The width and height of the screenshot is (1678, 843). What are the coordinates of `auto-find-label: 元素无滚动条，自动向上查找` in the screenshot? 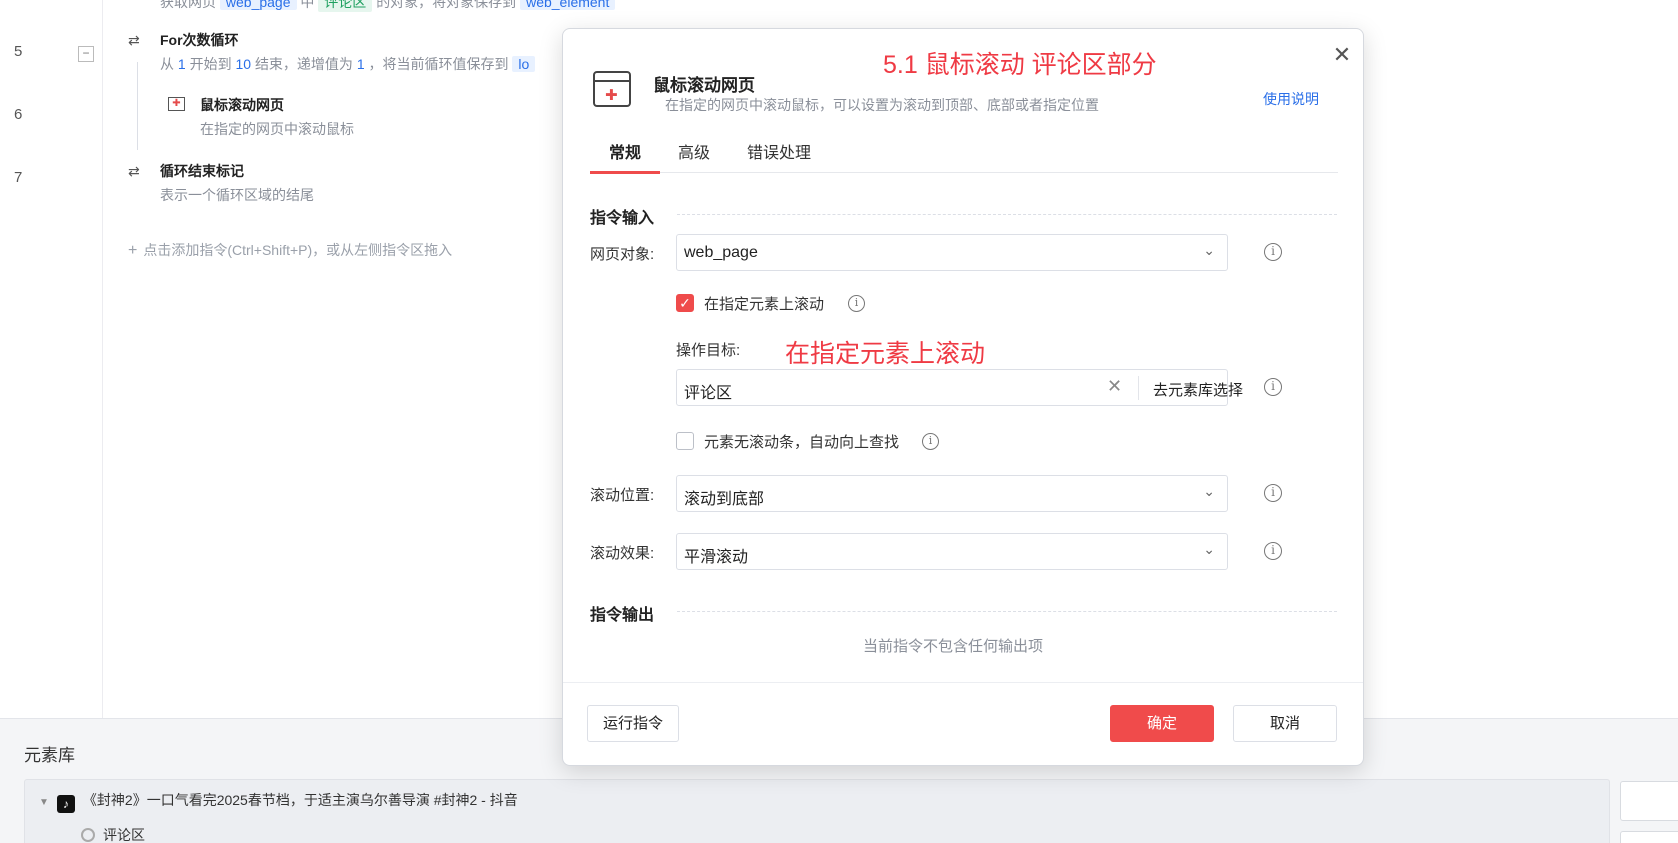 It's located at (802, 442).